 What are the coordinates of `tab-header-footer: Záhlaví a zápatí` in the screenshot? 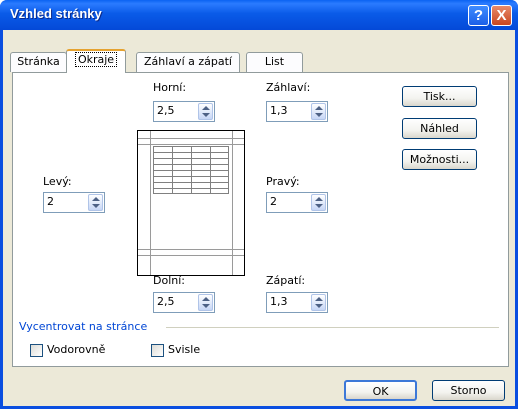 It's located at (188, 62).